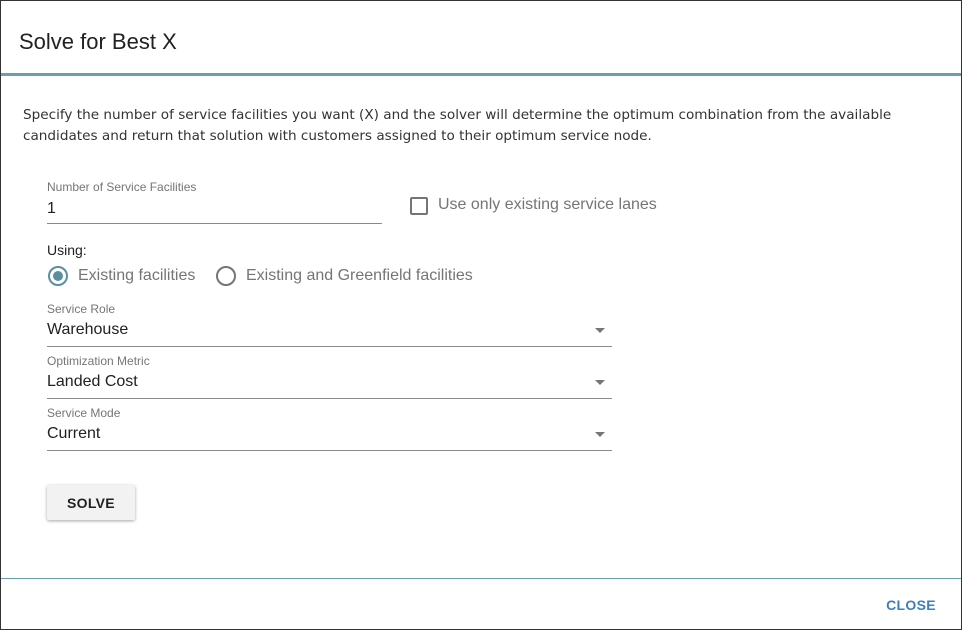 This screenshot has height=630, width=962. I want to click on optimization-metric-underline, so click(329, 398).